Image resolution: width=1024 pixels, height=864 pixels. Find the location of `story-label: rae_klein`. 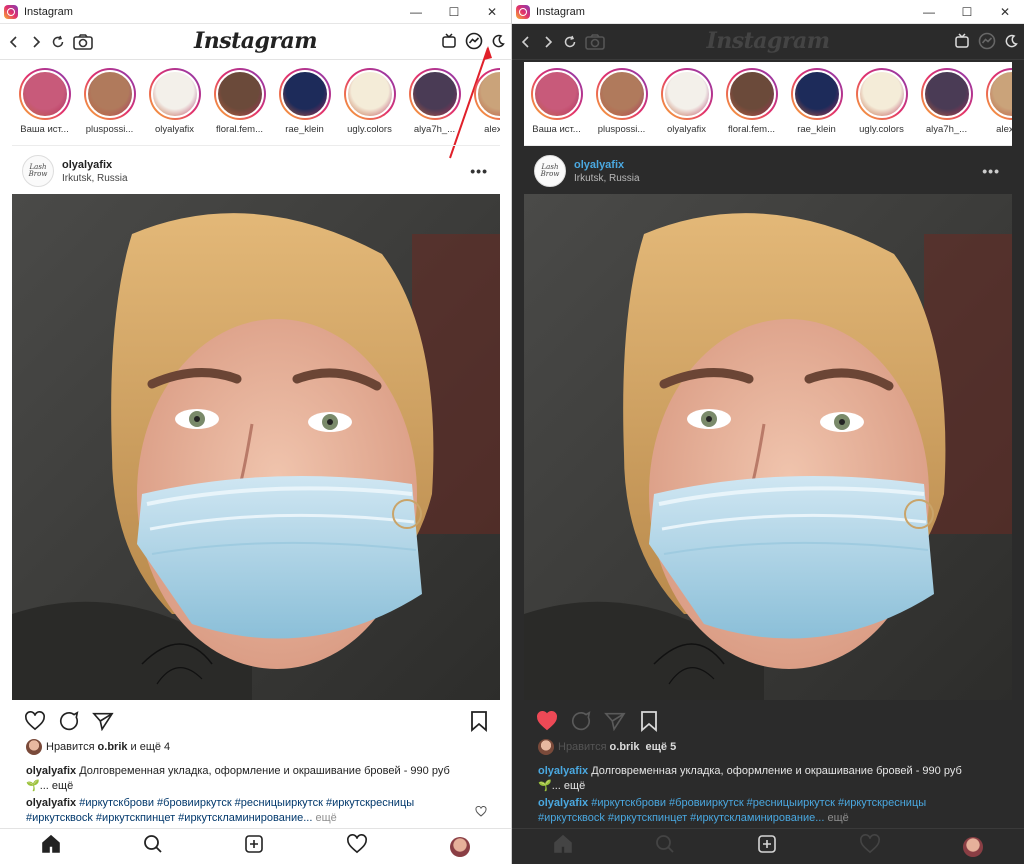

story-label: rae_klein is located at coordinates (304, 129).